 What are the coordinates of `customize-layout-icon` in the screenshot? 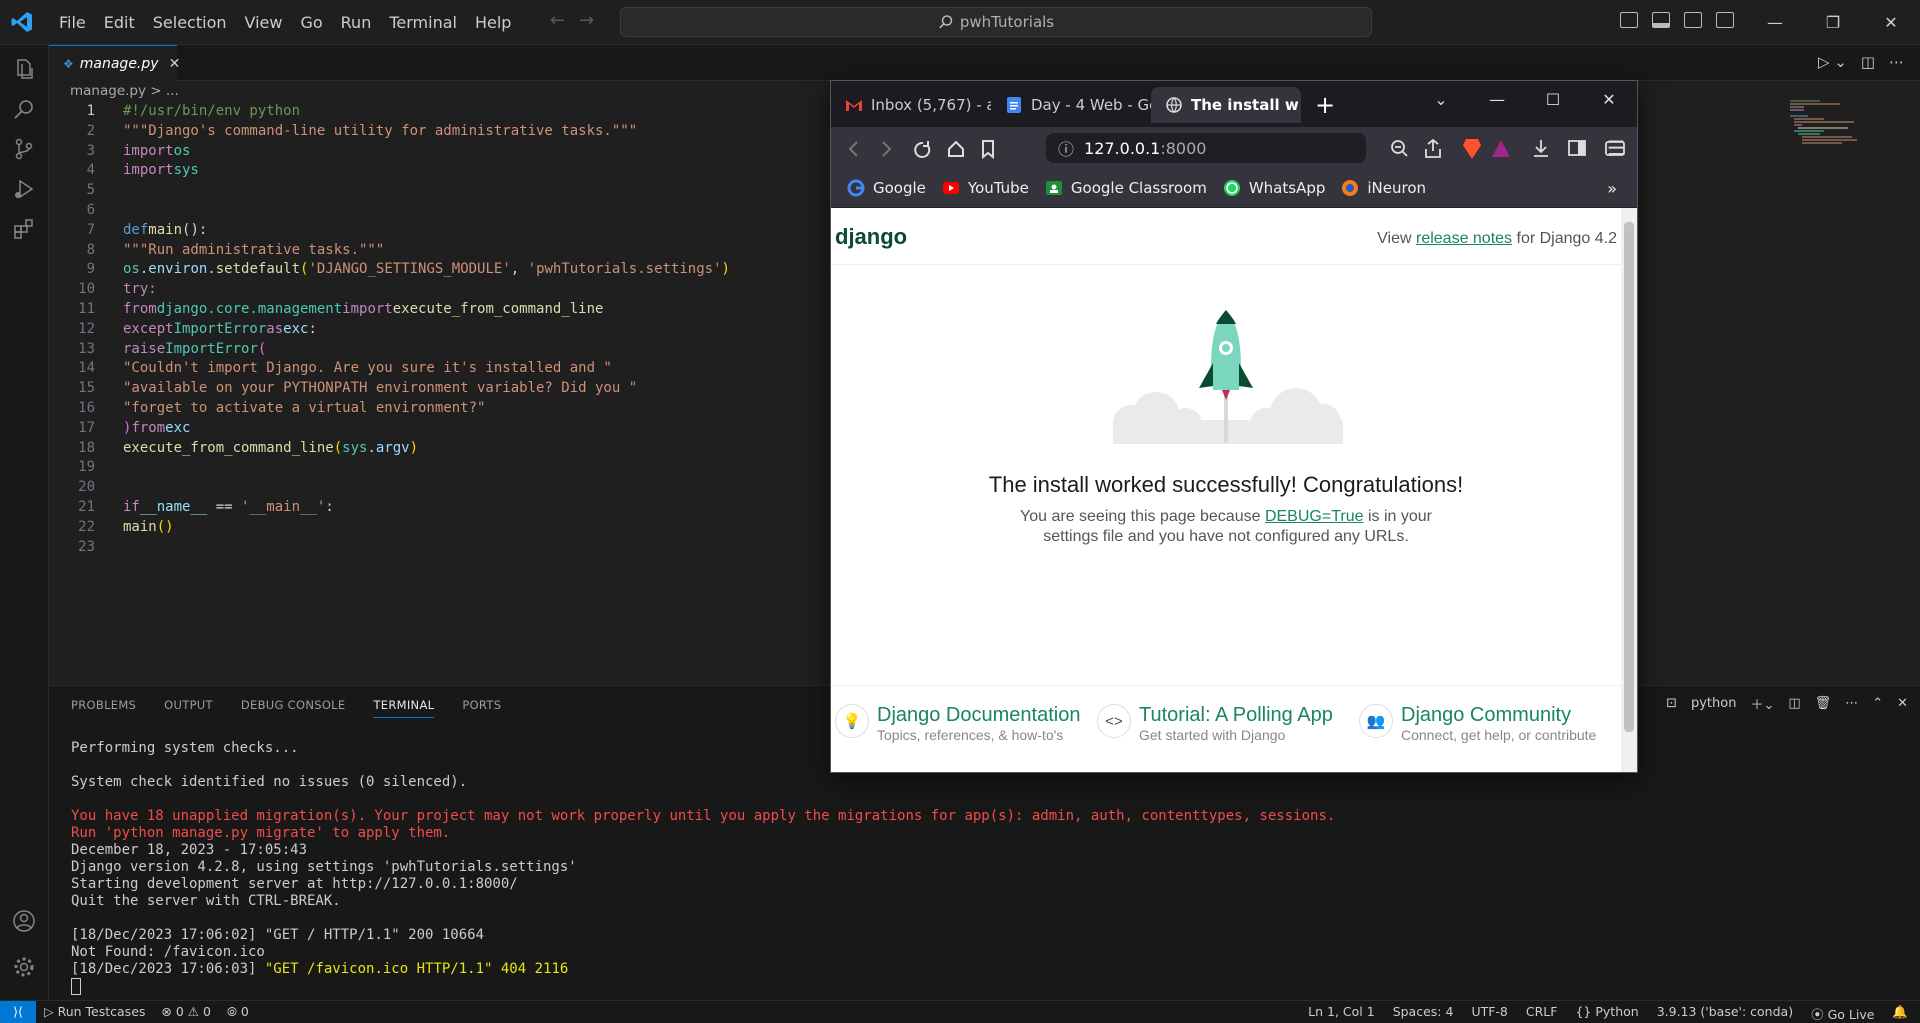 It's located at (1725, 20).